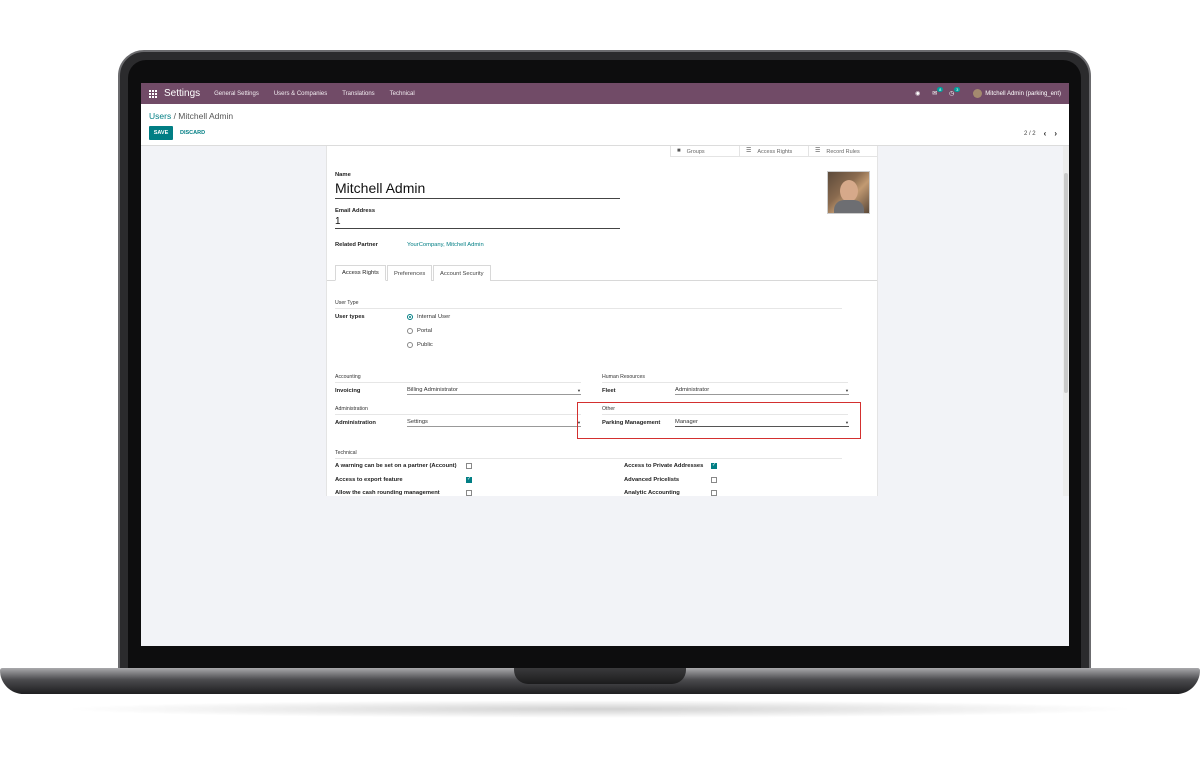  I want to click on pager-value: 2 / 2, so click(1029, 133).